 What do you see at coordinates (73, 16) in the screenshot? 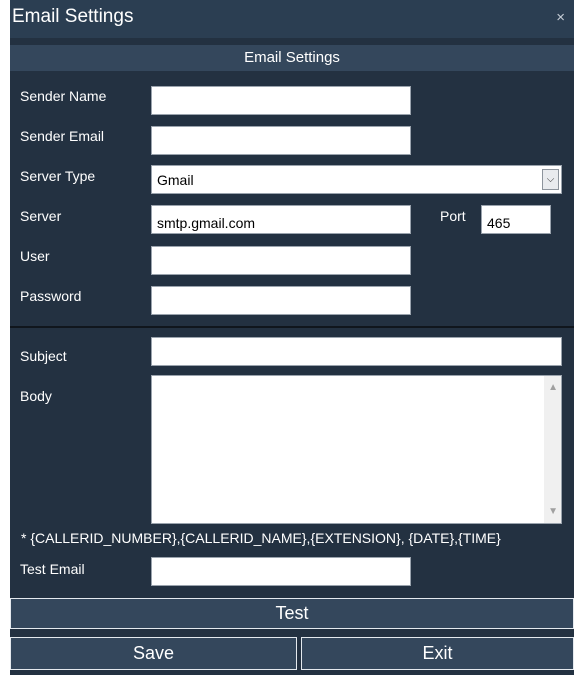
I see `window-title: Email Settings` at bounding box center [73, 16].